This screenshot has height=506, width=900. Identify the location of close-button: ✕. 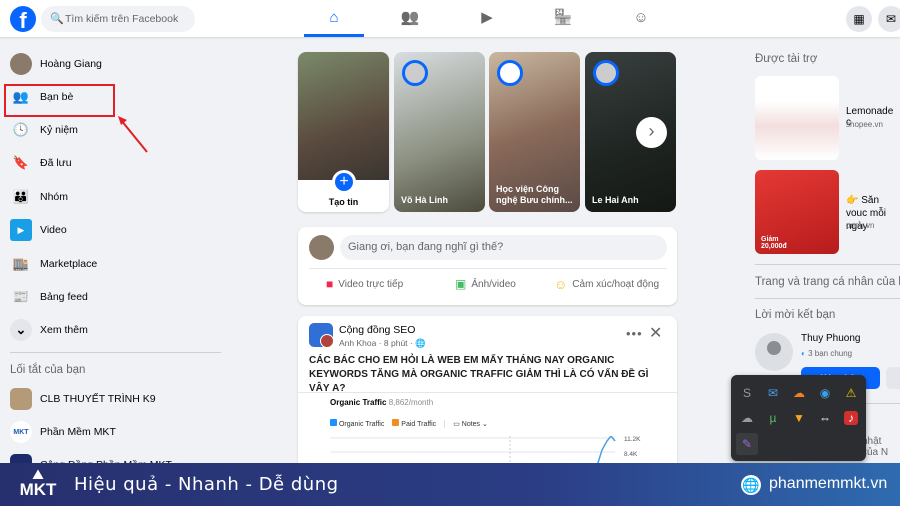
(655, 333).